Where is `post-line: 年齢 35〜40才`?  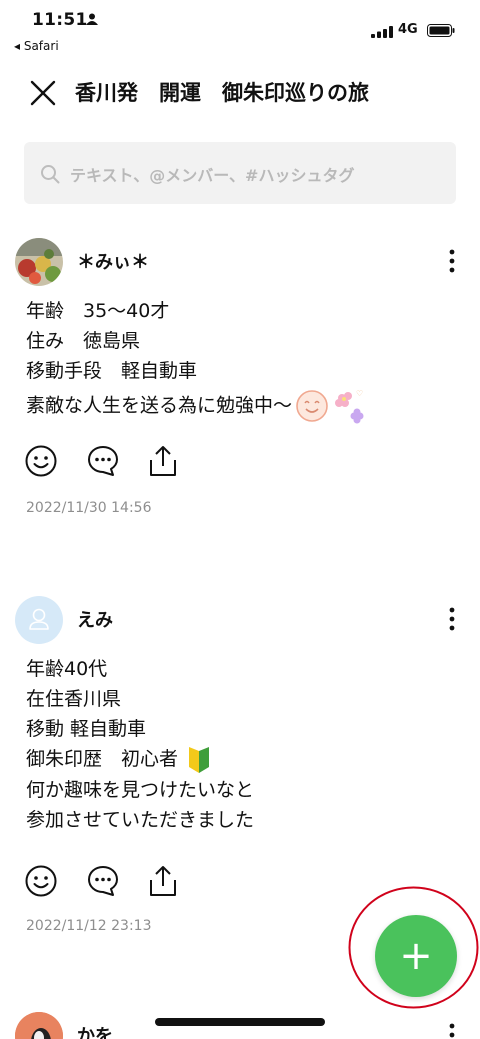 post-line: 年齢 35〜40才 is located at coordinates (98, 311).